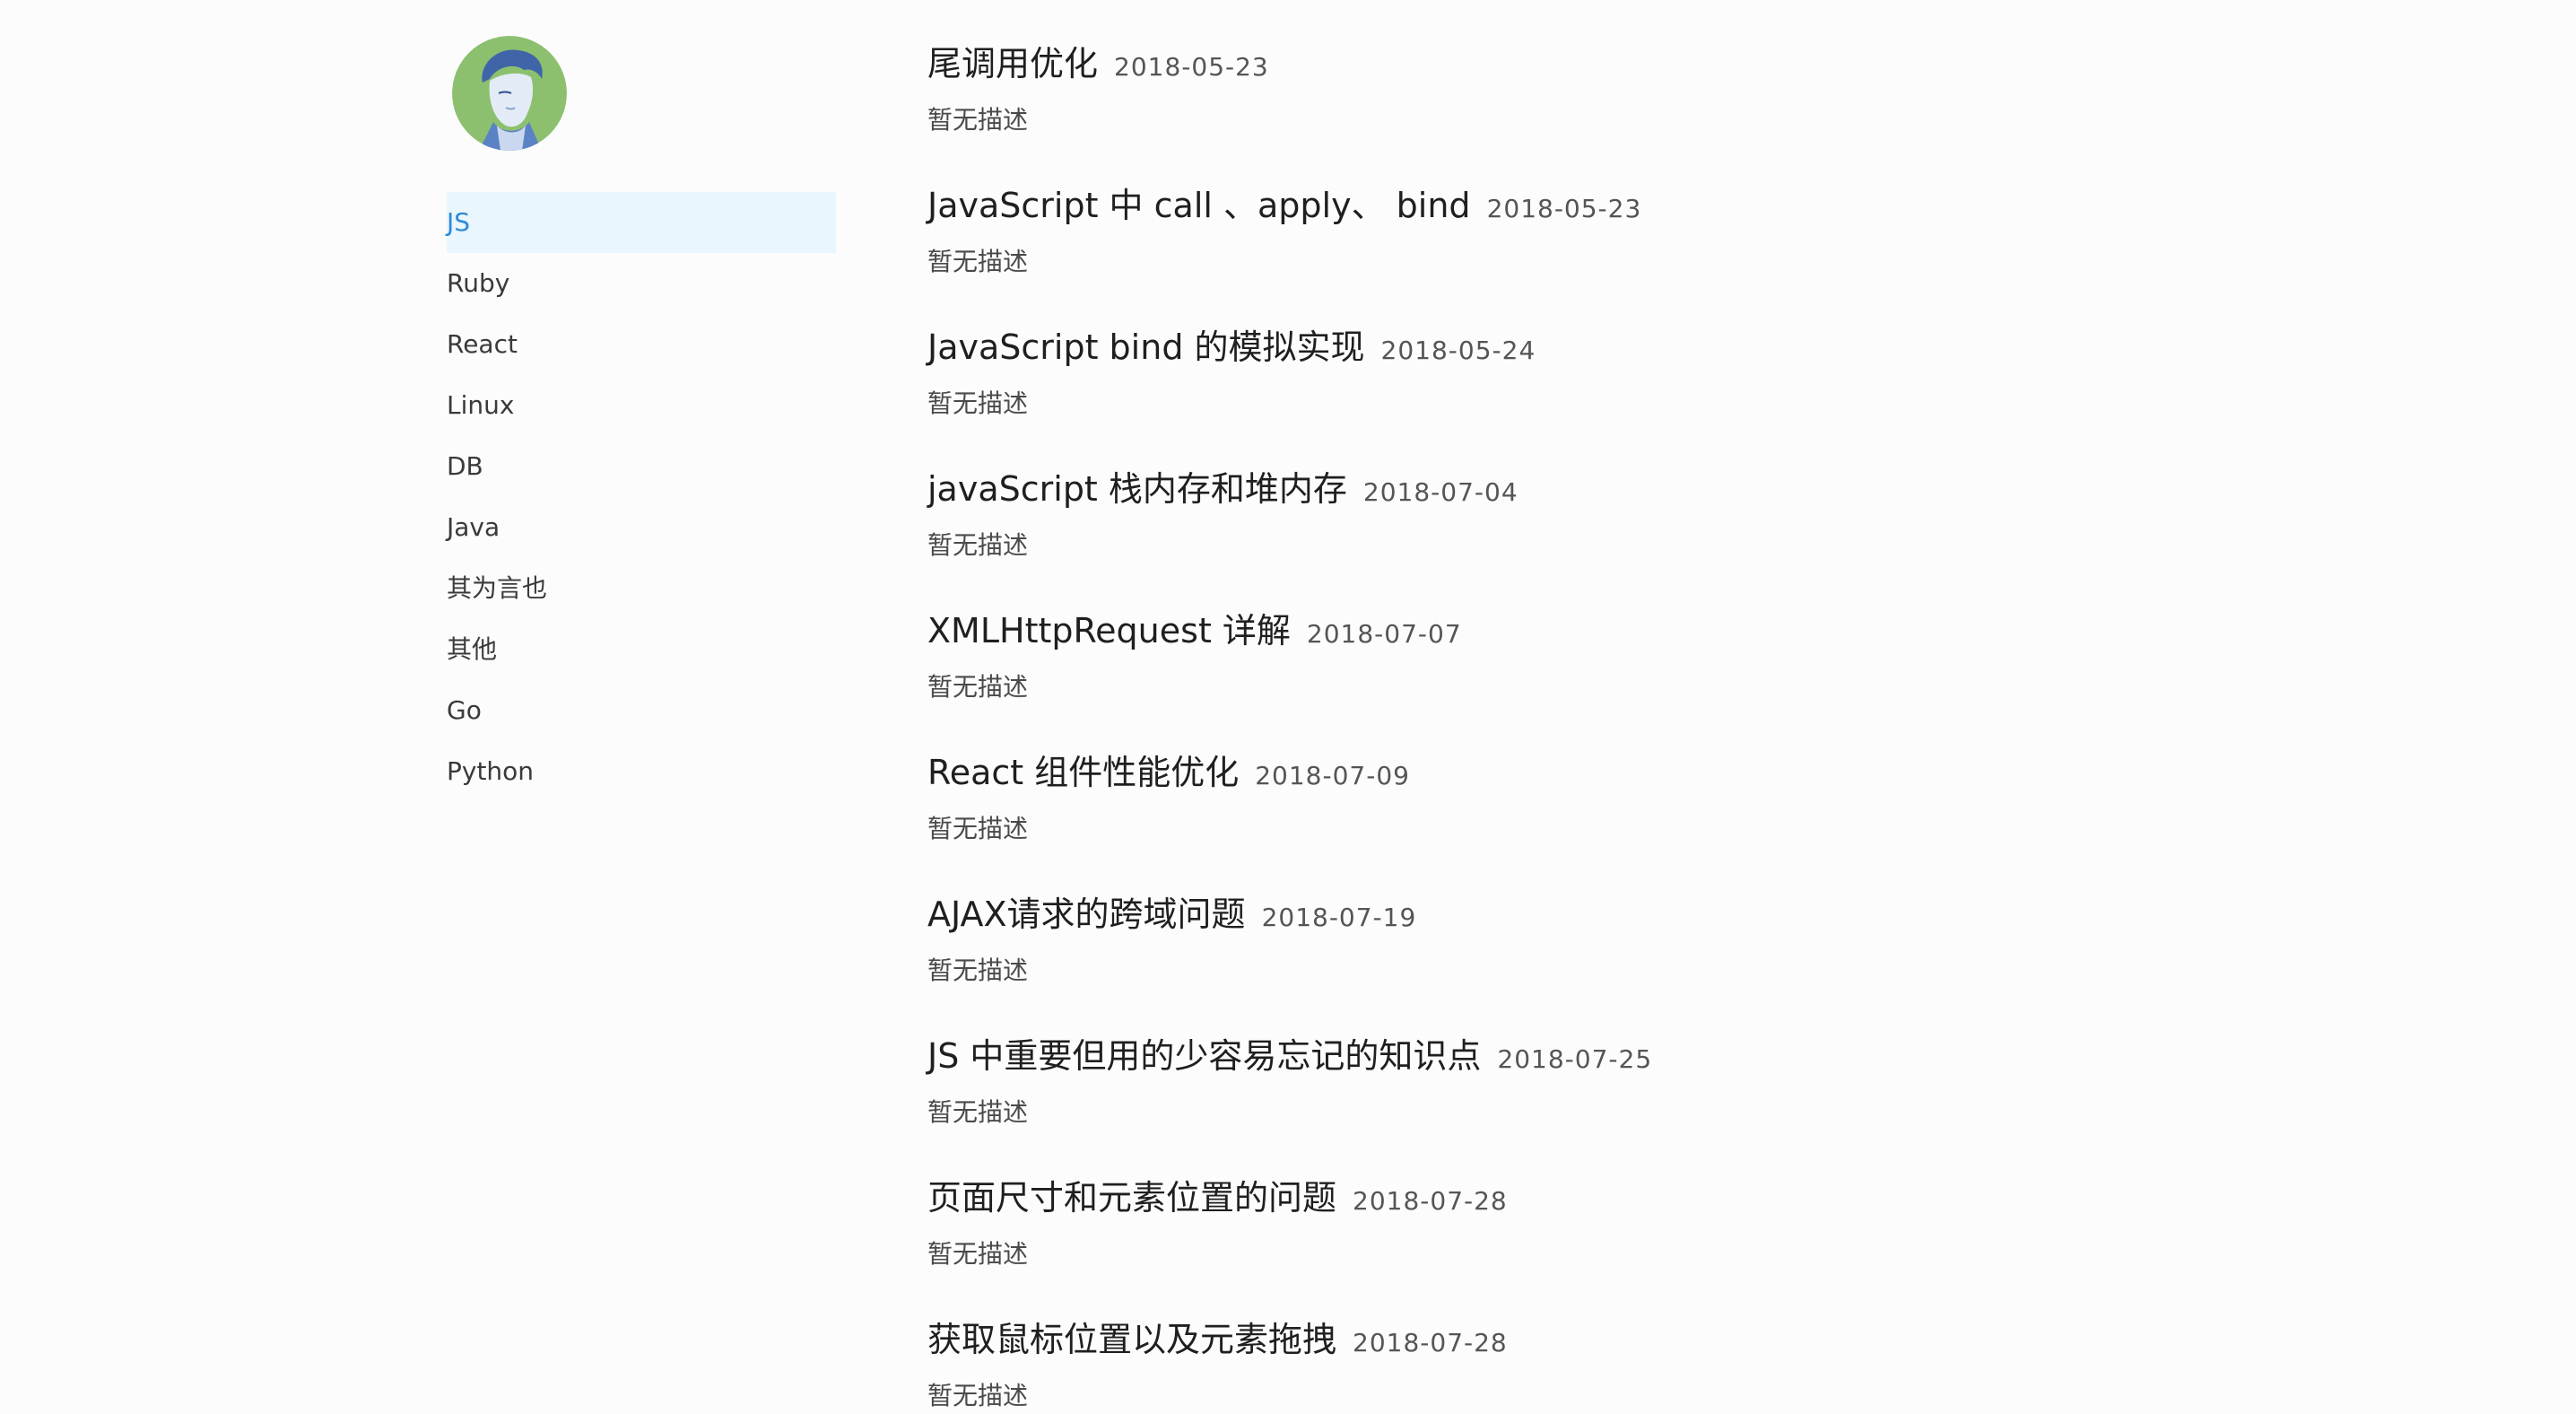  Describe the element at coordinates (1131, 1336) in the screenshot. I see `post-title-link: 获取鼠标位置以及元素拖拽` at that location.